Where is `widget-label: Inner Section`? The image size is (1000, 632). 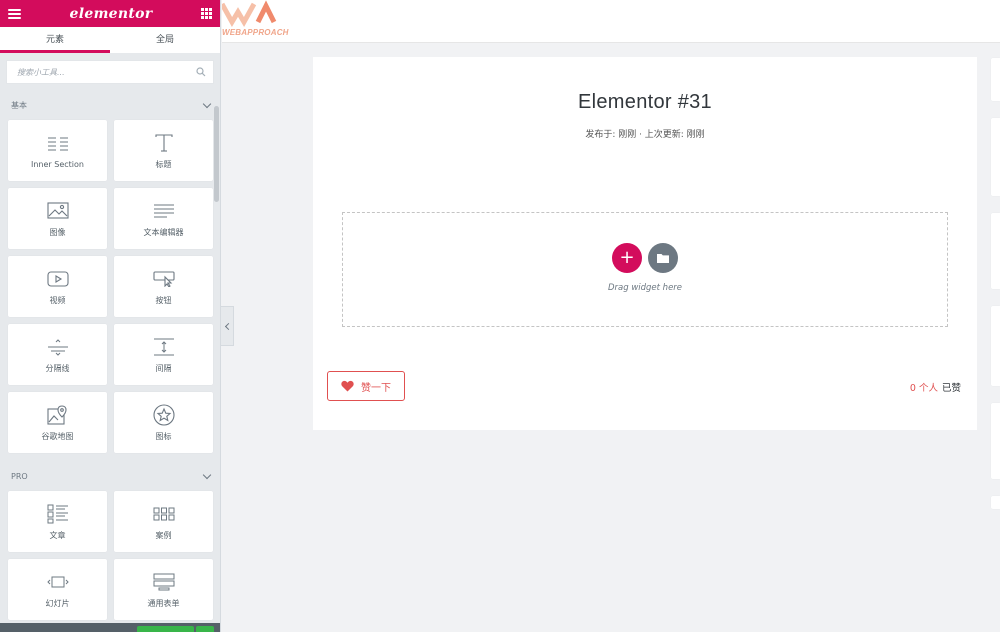 widget-label: Inner Section is located at coordinates (57, 164).